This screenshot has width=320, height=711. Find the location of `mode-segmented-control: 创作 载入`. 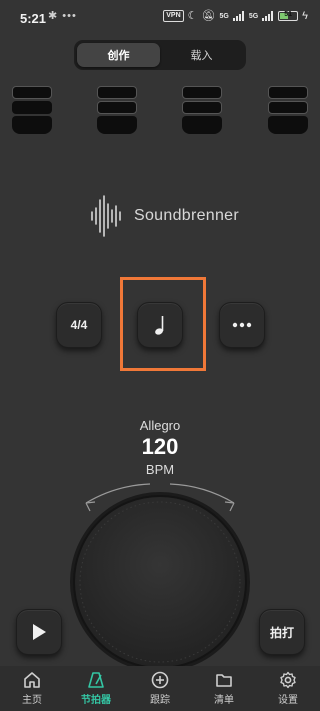

mode-segmented-control: 创作 载入 is located at coordinates (160, 55).